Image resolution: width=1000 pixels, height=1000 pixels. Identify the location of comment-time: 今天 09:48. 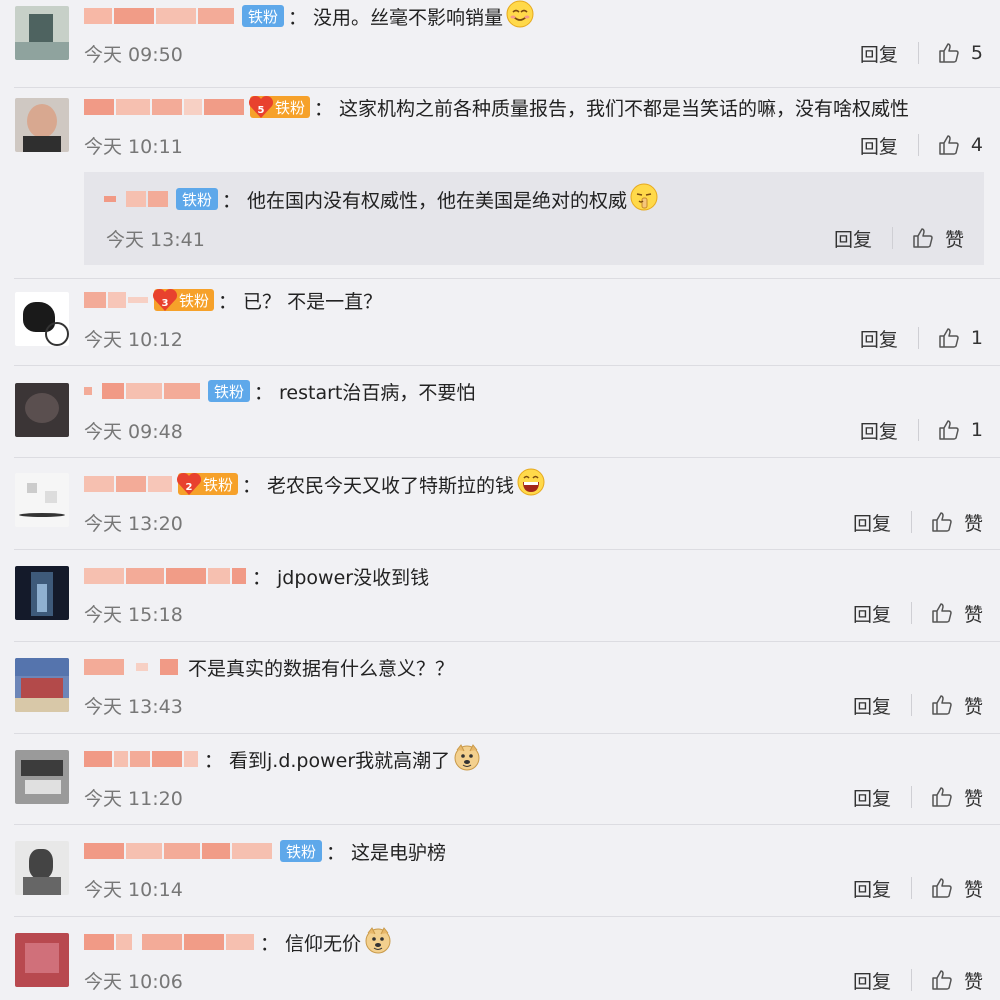
(133, 431).